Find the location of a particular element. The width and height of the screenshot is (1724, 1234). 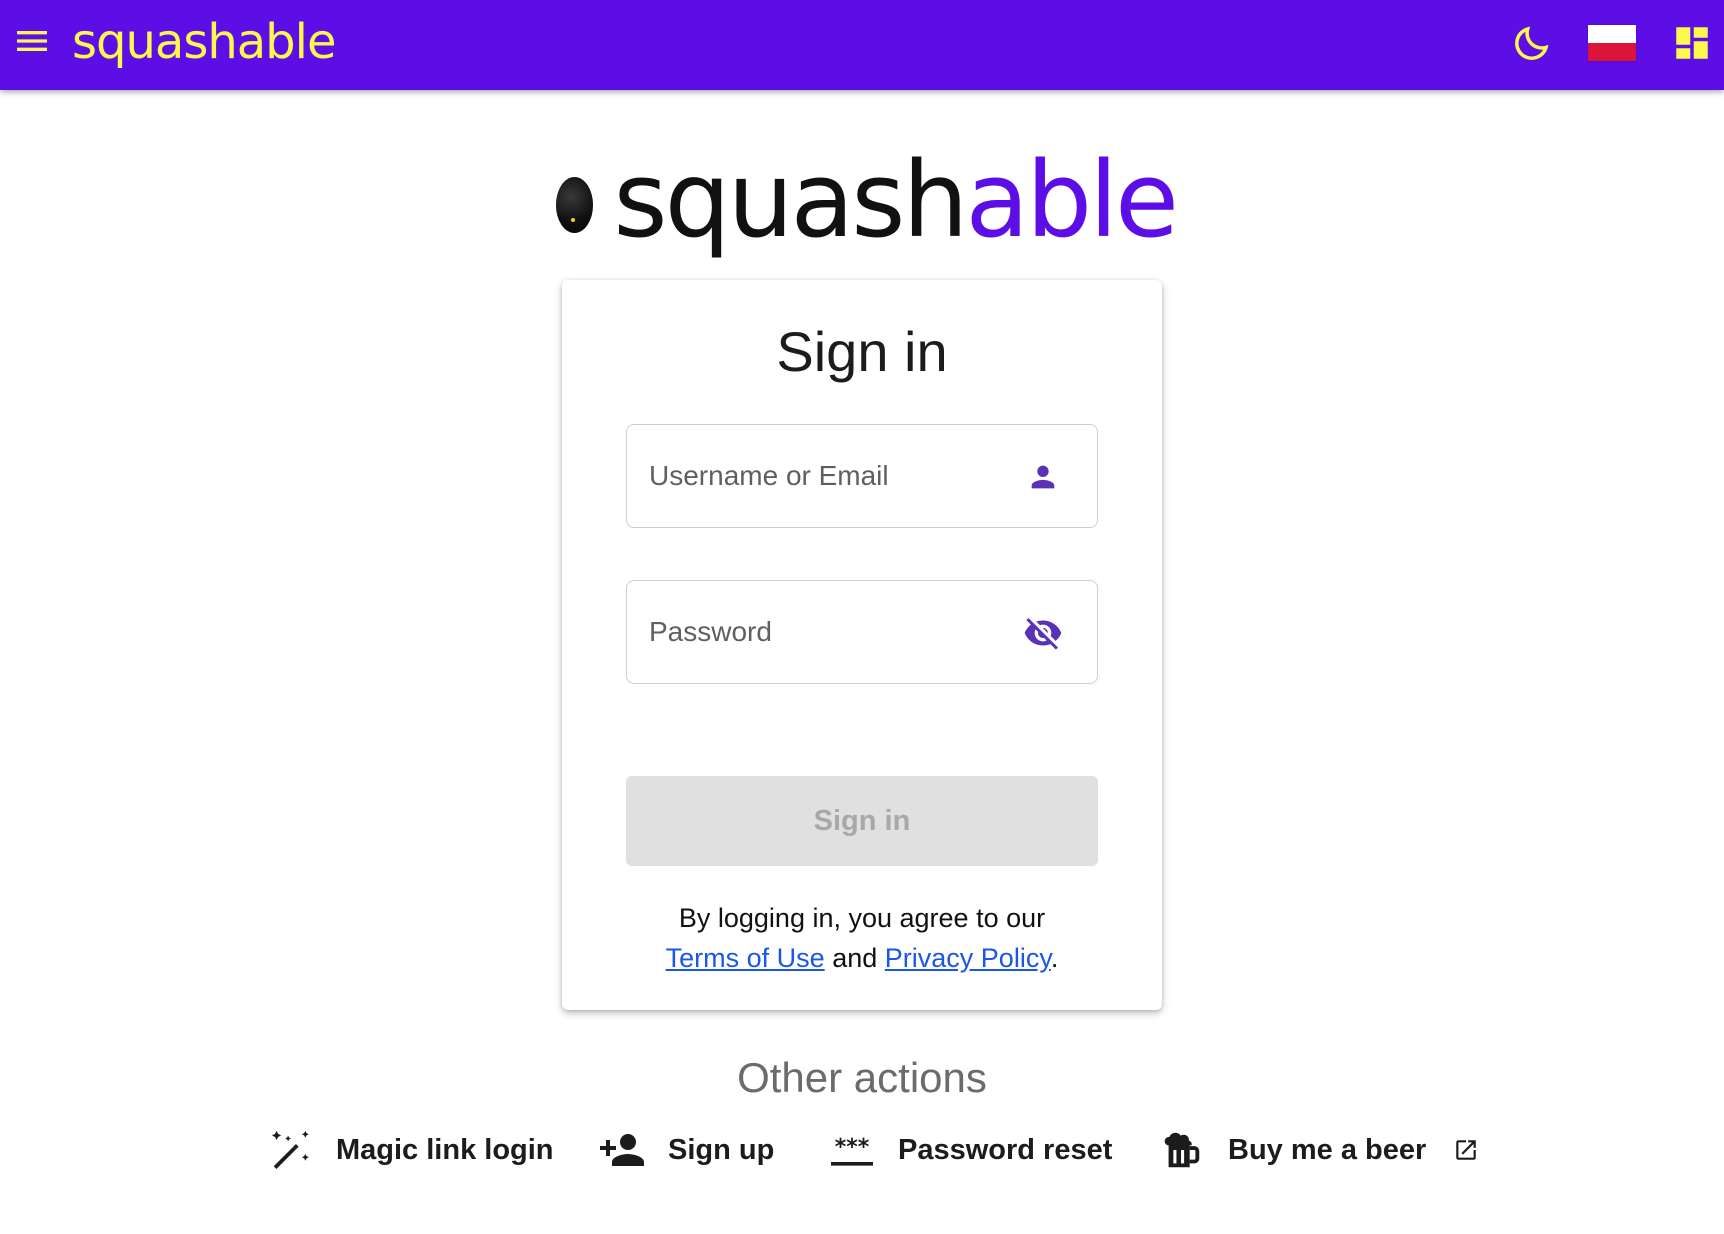

password-icon: *** is located at coordinates (852, 1150).